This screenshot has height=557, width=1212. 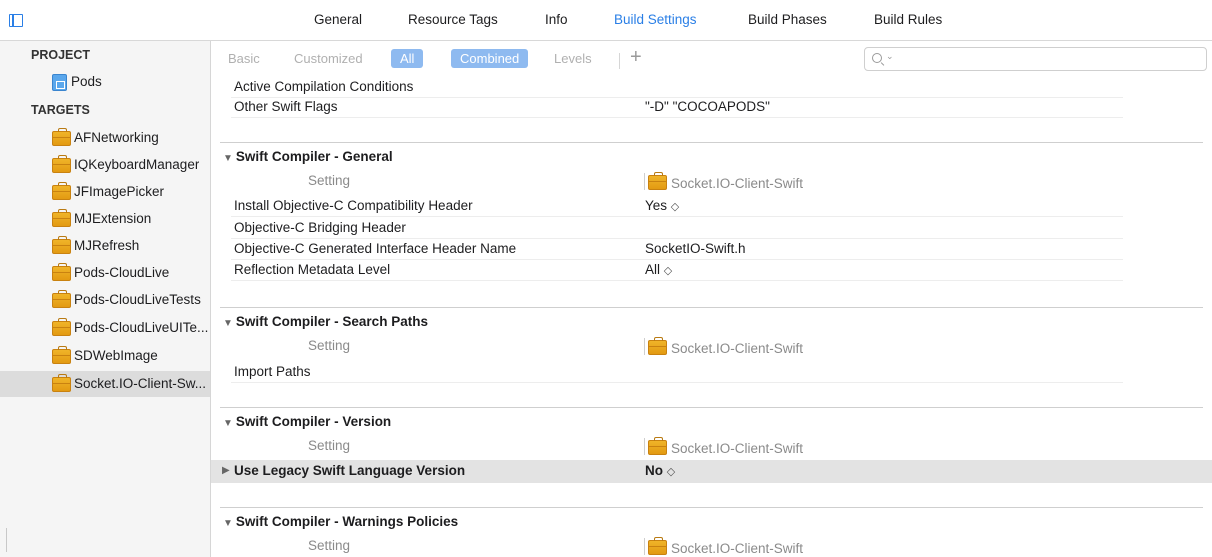 I want to click on filter-all-button: All, so click(x=407, y=58).